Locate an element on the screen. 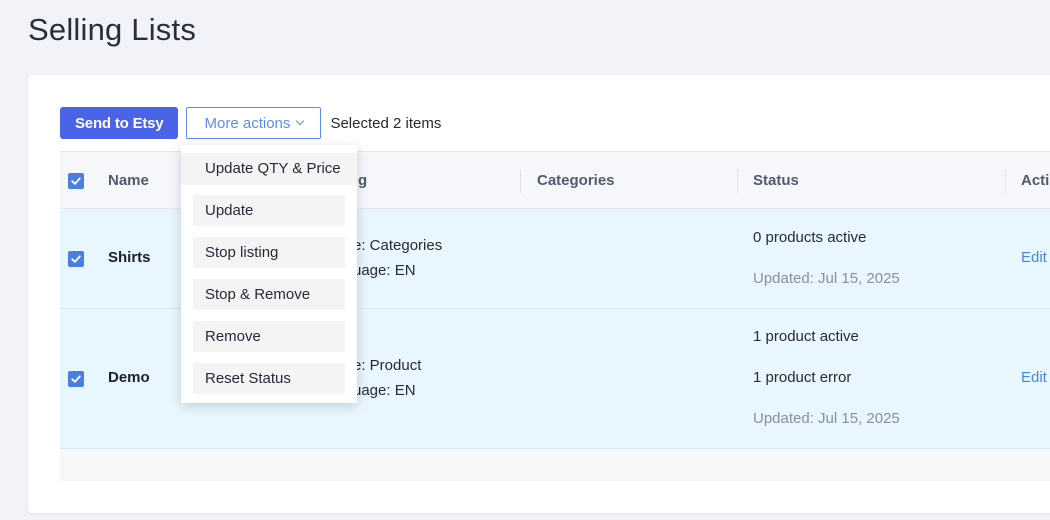  page-title: Selling Lists is located at coordinates (112, 29).